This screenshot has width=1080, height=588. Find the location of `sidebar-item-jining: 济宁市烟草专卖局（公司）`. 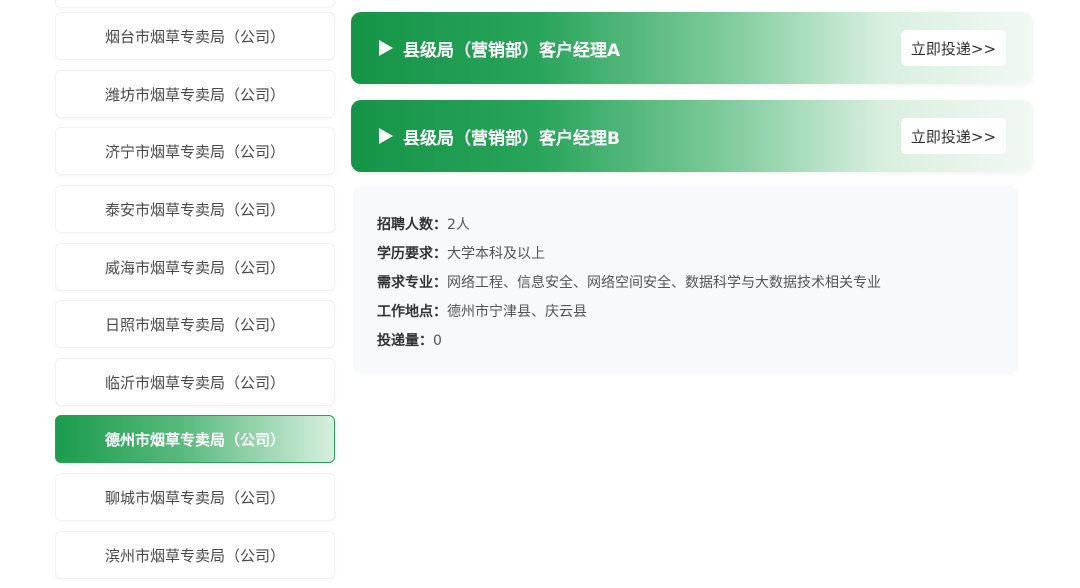

sidebar-item-jining: 济宁市烟草专卖局（公司） is located at coordinates (195, 151).